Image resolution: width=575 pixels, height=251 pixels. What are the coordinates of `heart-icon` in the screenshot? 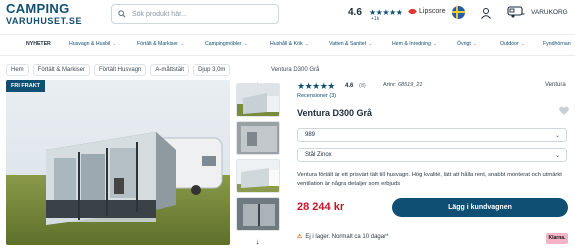 It's located at (564, 110).